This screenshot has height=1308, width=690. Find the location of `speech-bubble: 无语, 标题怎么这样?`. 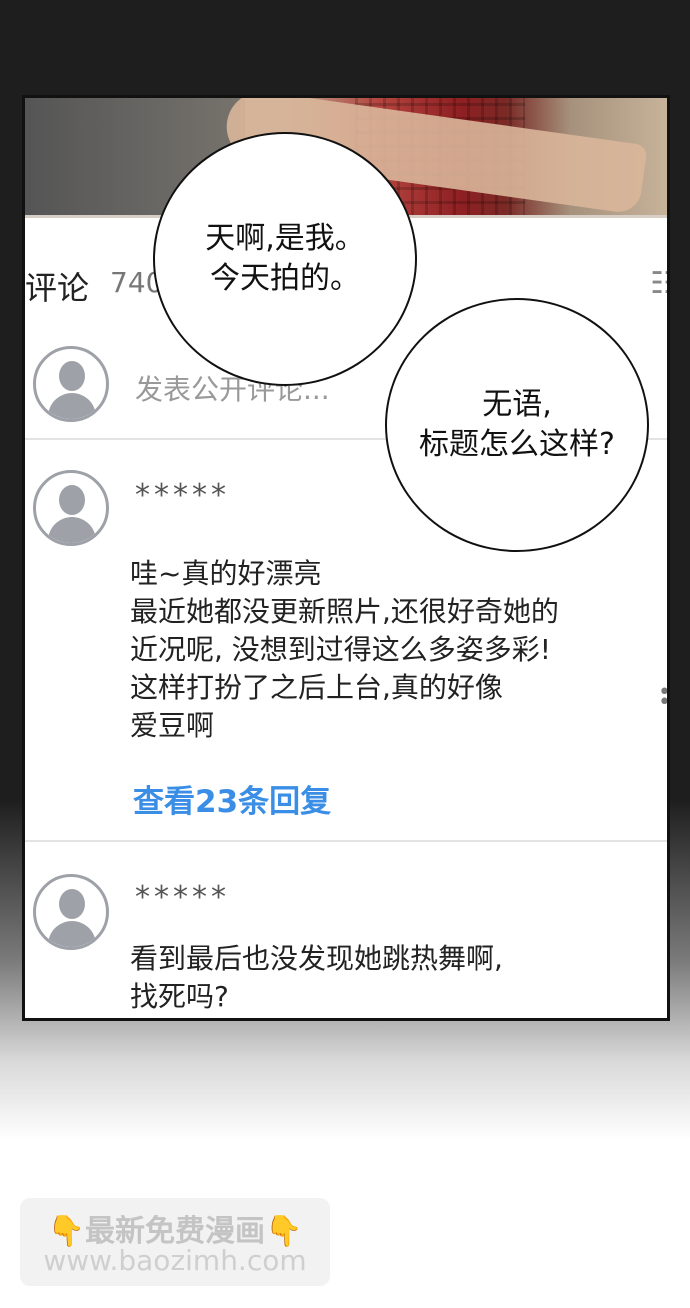

speech-bubble: 无语, 标题怎么这样? is located at coordinates (517, 425).